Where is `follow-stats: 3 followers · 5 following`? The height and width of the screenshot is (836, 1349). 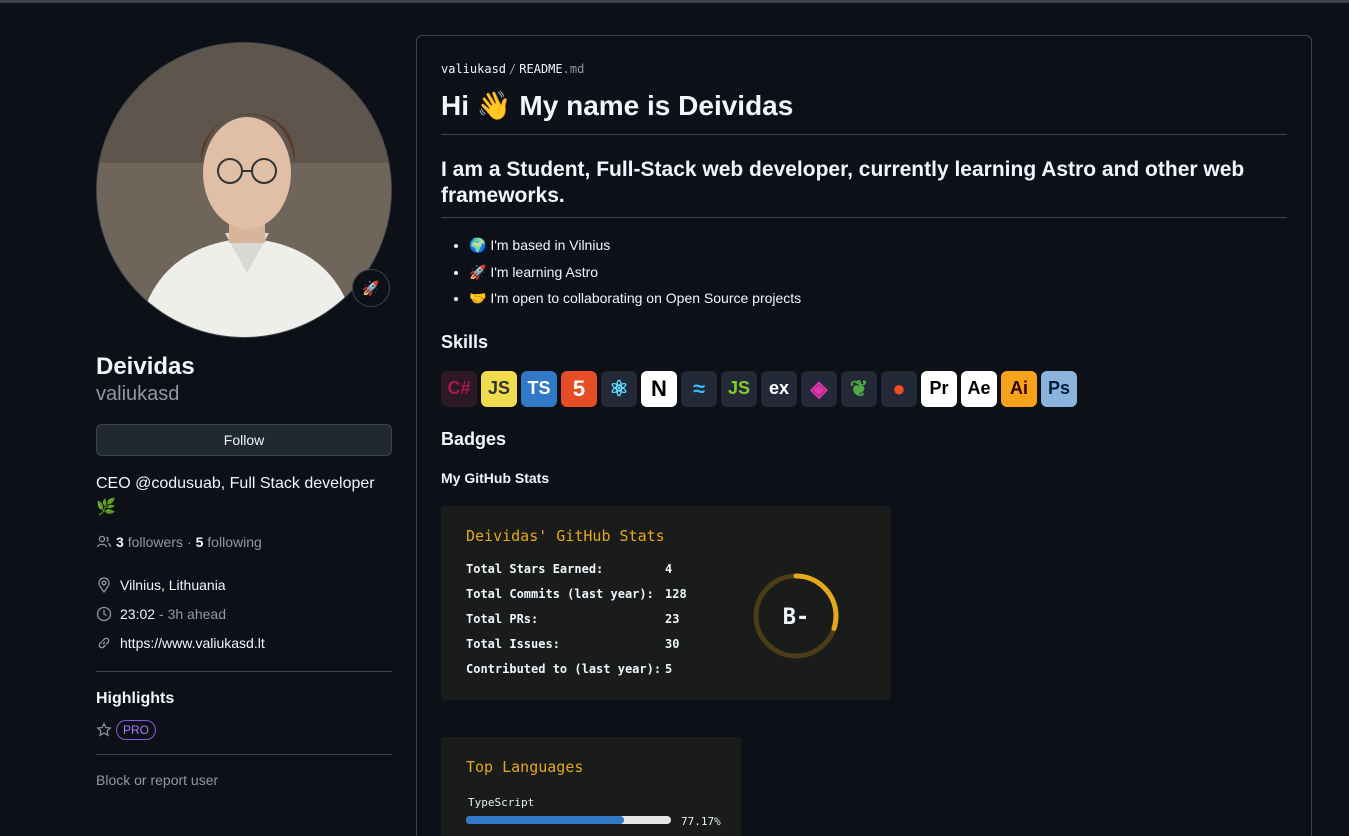
follow-stats: 3 followers · 5 following is located at coordinates (244, 542).